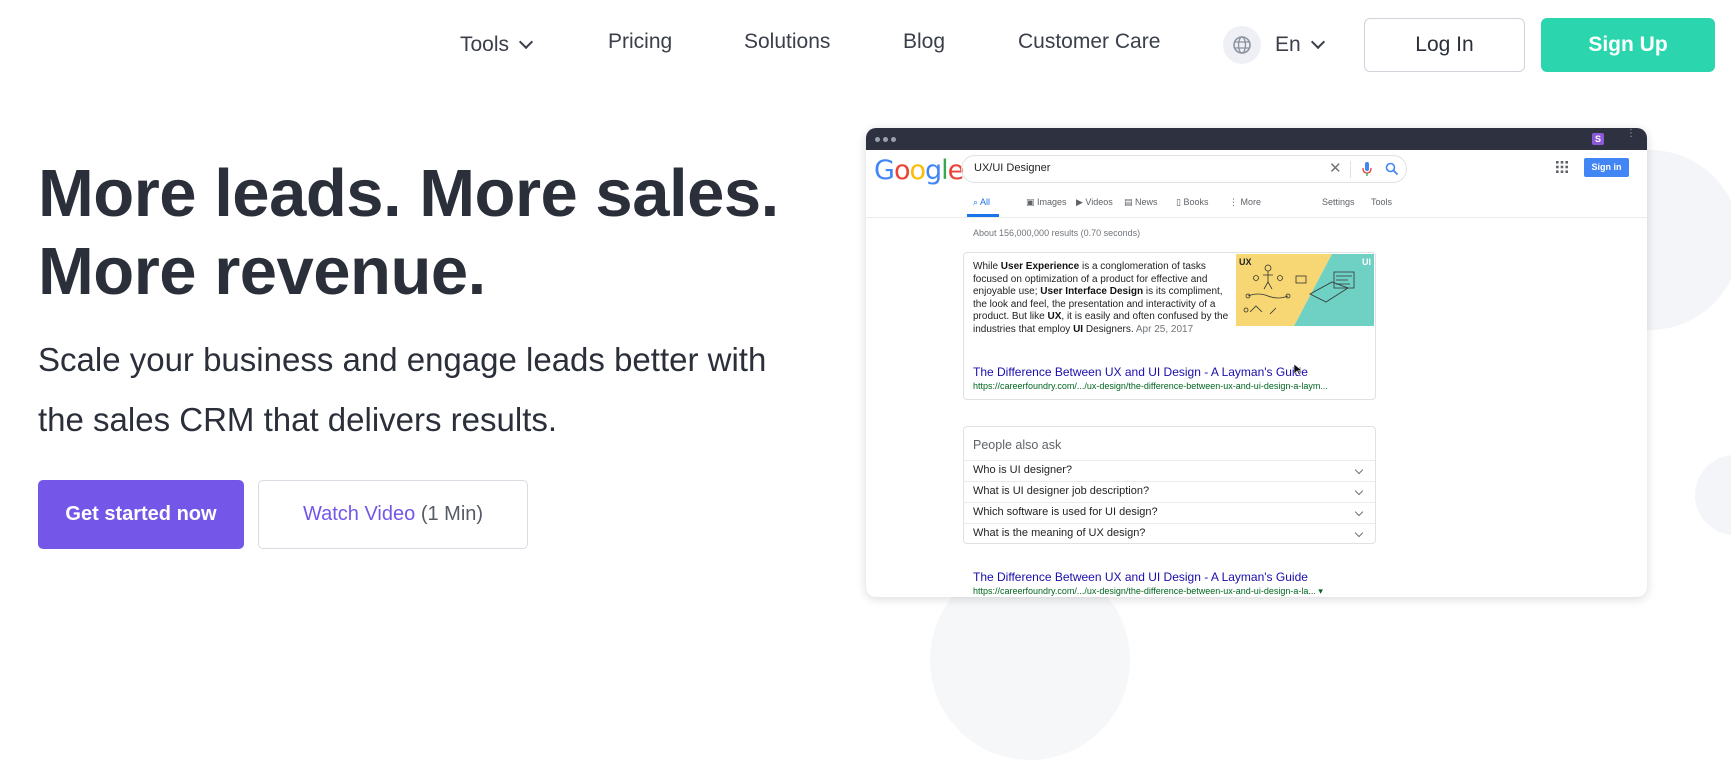  Describe the element at coordinates (359, 514) in the screenshot. I see `watch-video-label: Watch Video` at that location.